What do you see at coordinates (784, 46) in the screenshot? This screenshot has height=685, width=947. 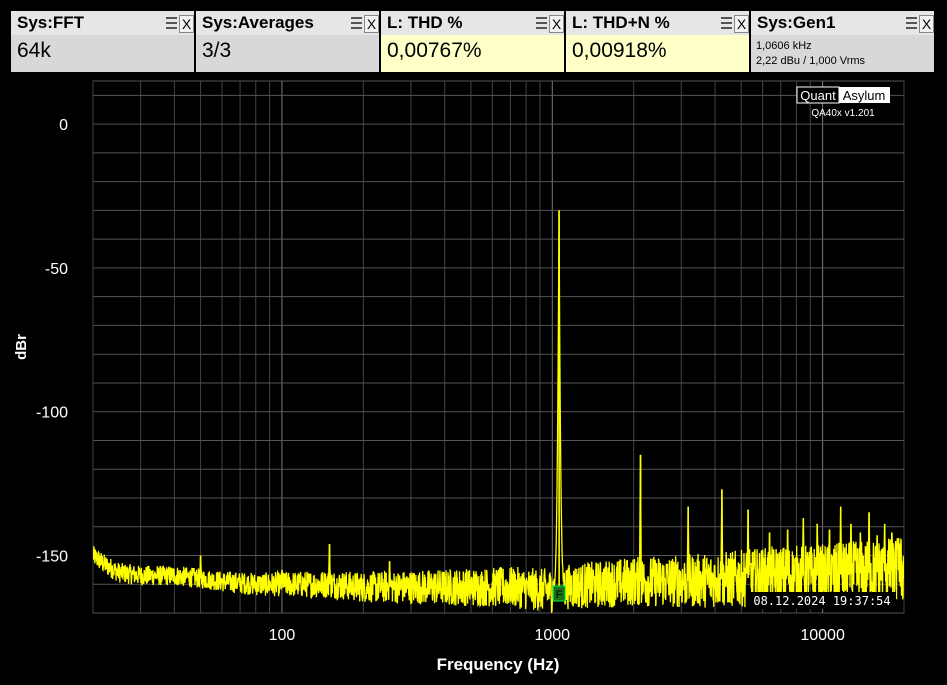 I see `generator-frequency: 1,0606 kHz` at bounding box center [784, 46].